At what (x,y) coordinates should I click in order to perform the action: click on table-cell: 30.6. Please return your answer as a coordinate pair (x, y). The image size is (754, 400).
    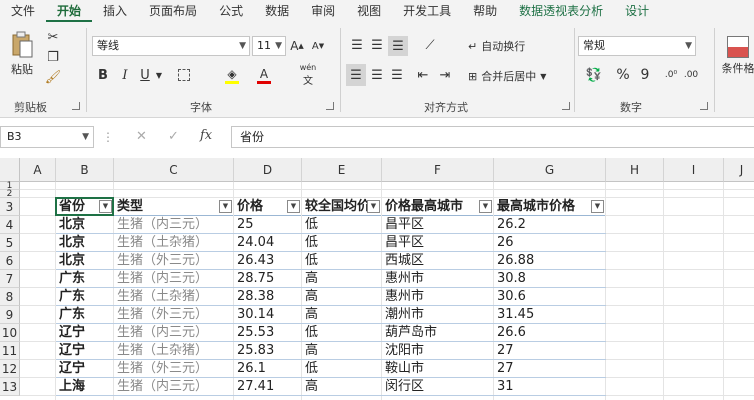
    Looking at the image, I should click on (549, 297).